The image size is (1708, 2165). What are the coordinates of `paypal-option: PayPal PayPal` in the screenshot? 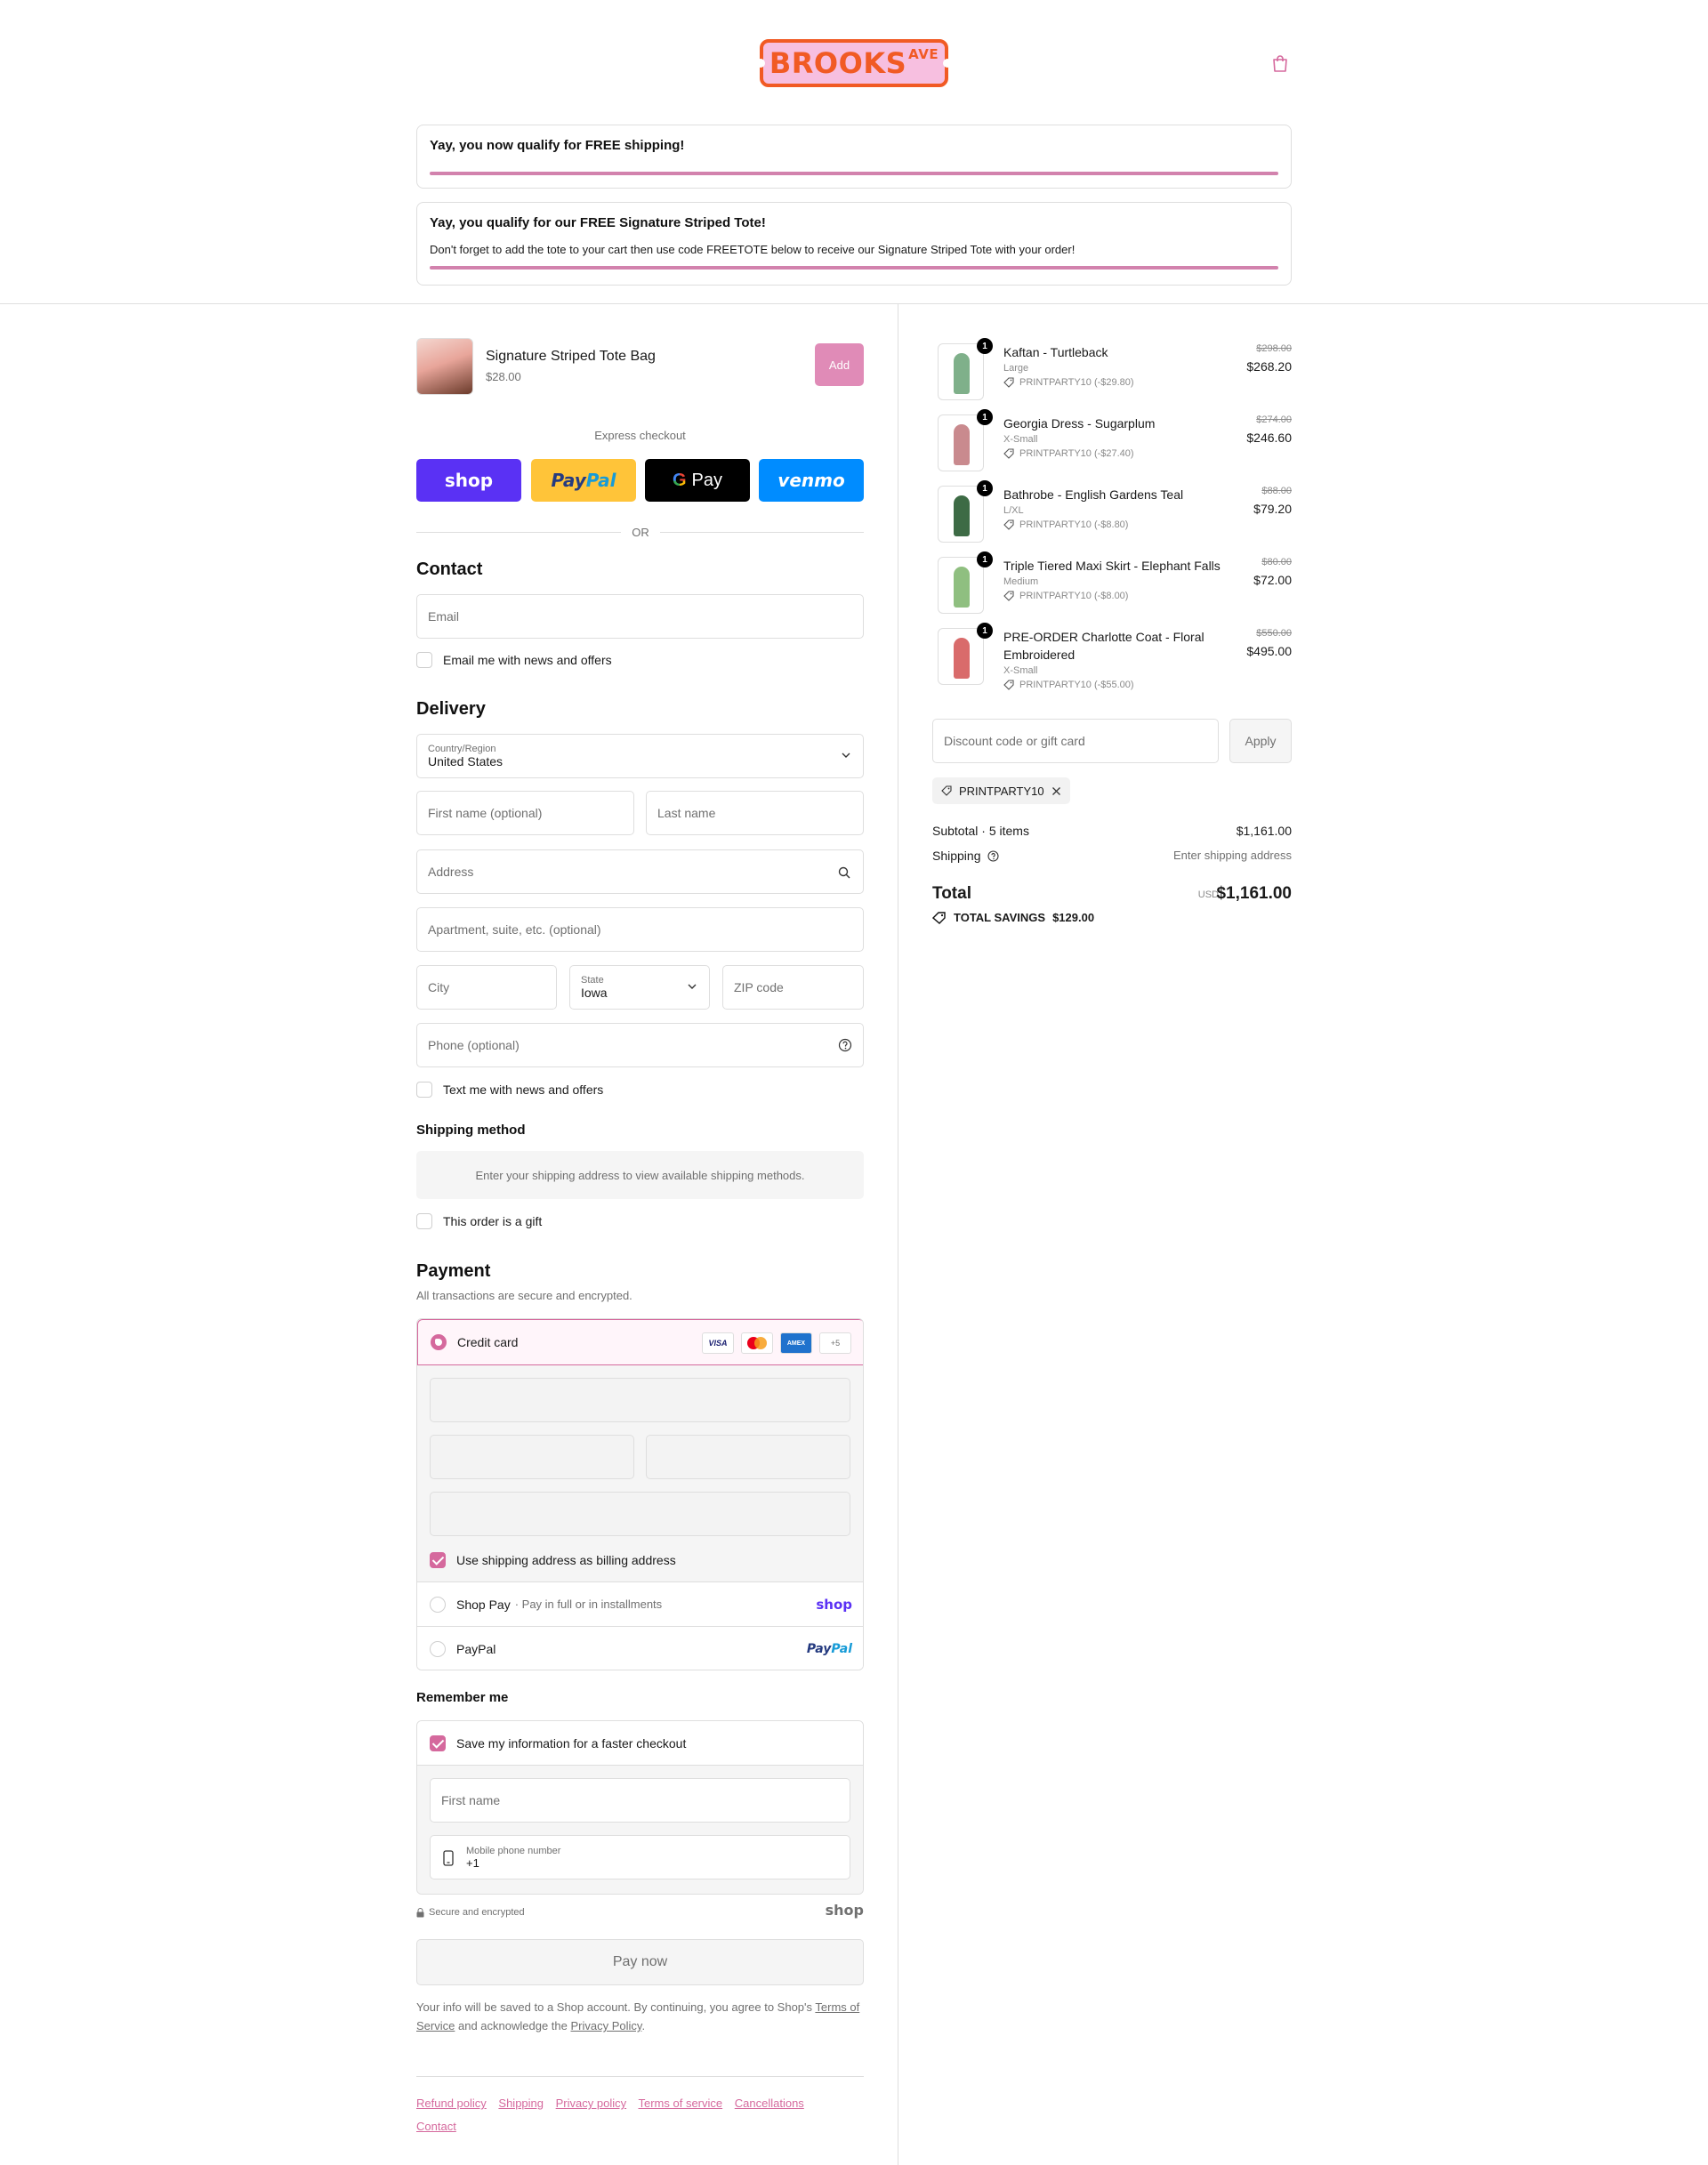 It's located at (640, 1648).